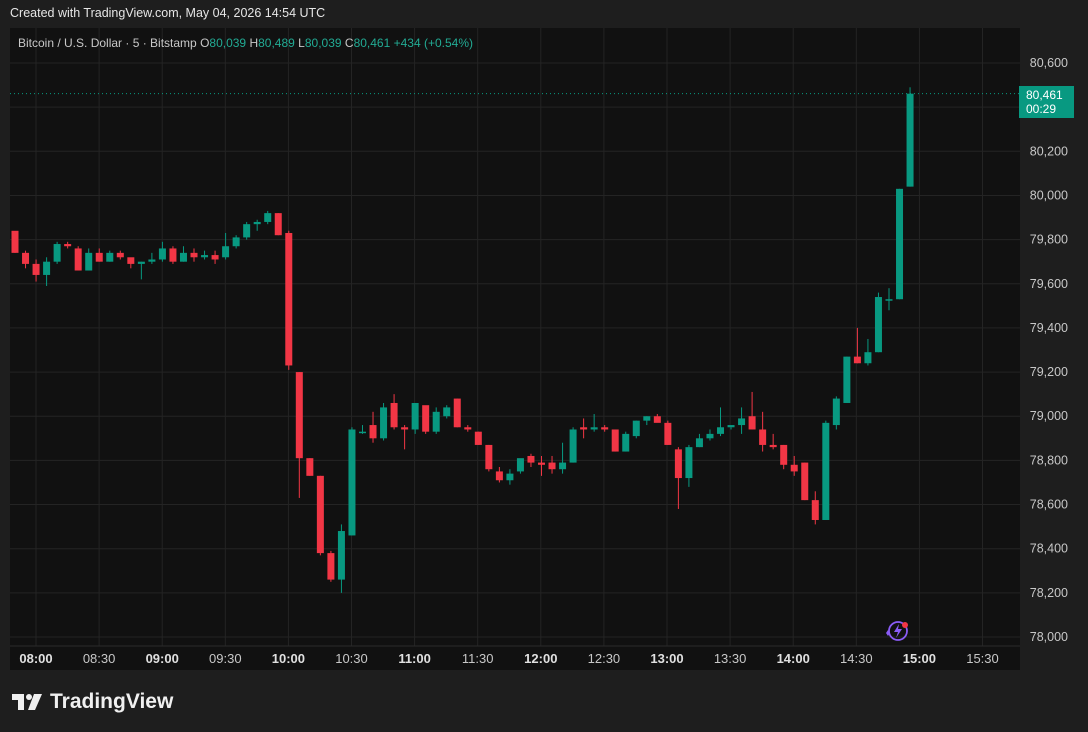 The width and height of the screenshot is (1088, 732). I want to click on y-tick-label: 79,600, so click(1049, 284).